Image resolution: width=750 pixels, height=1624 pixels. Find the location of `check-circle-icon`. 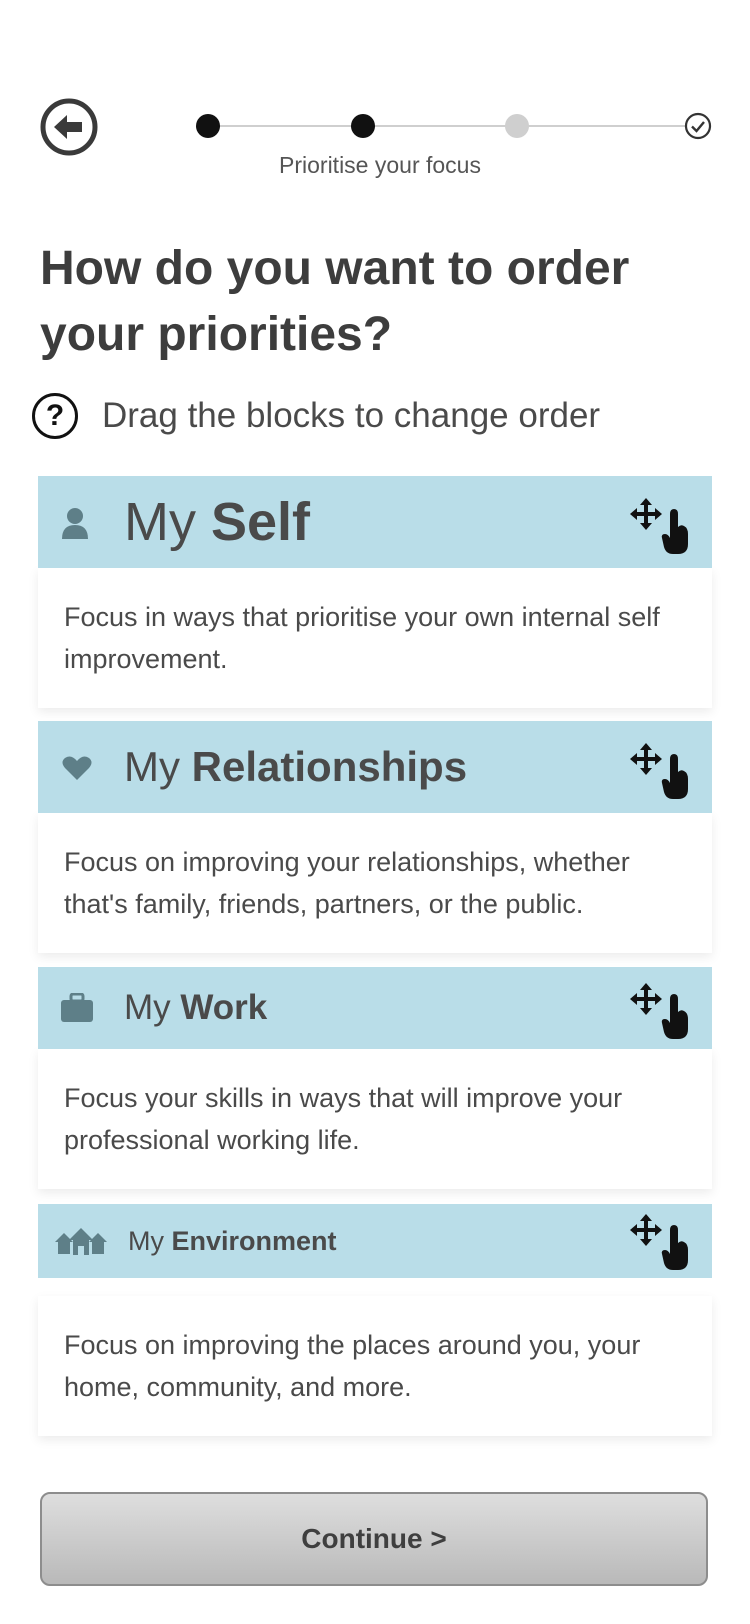

check-circle-icon is located at coordinates (698, 126).